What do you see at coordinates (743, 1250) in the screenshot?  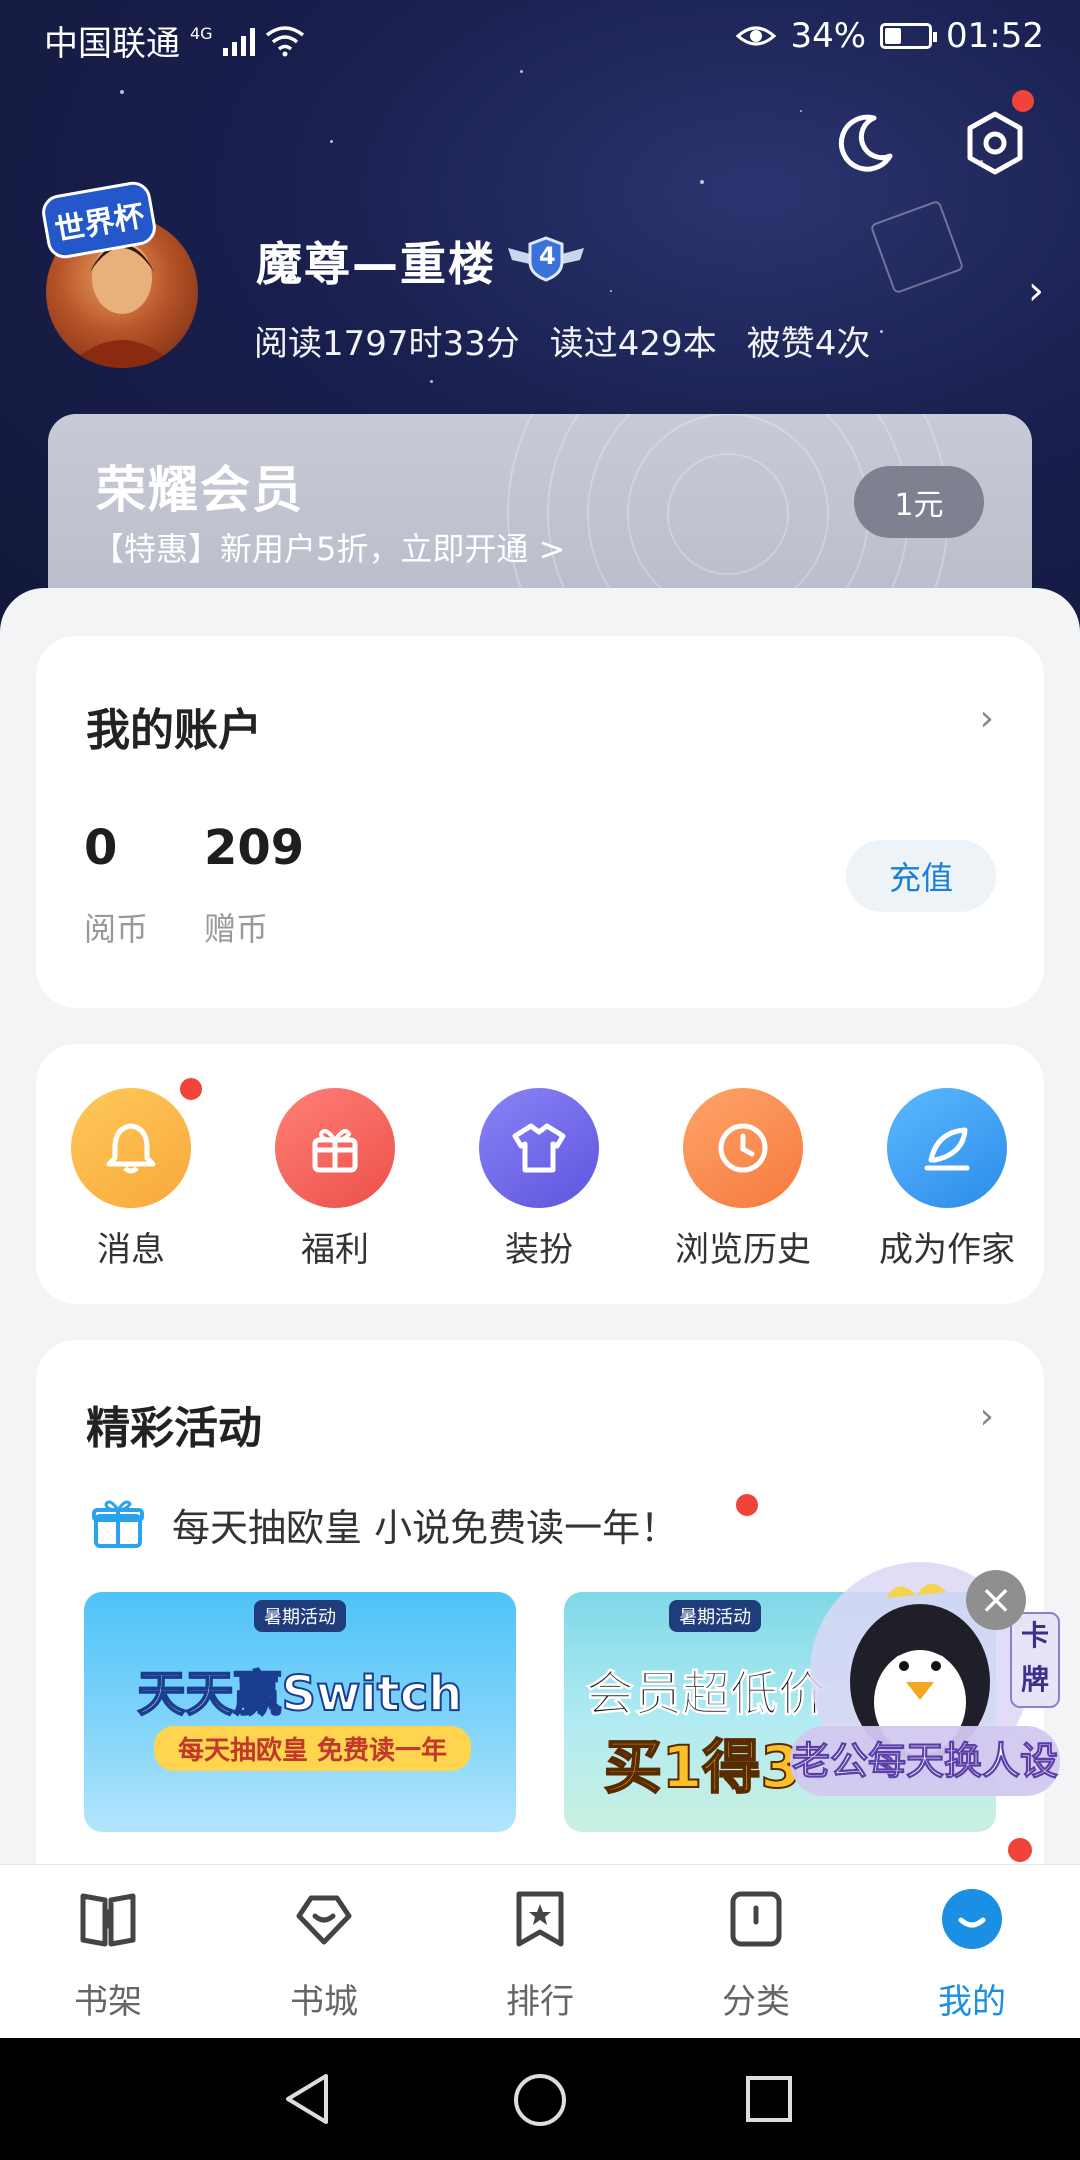 I see `shortcut-label: 浏览历史` at bounding box center [743, 1250].